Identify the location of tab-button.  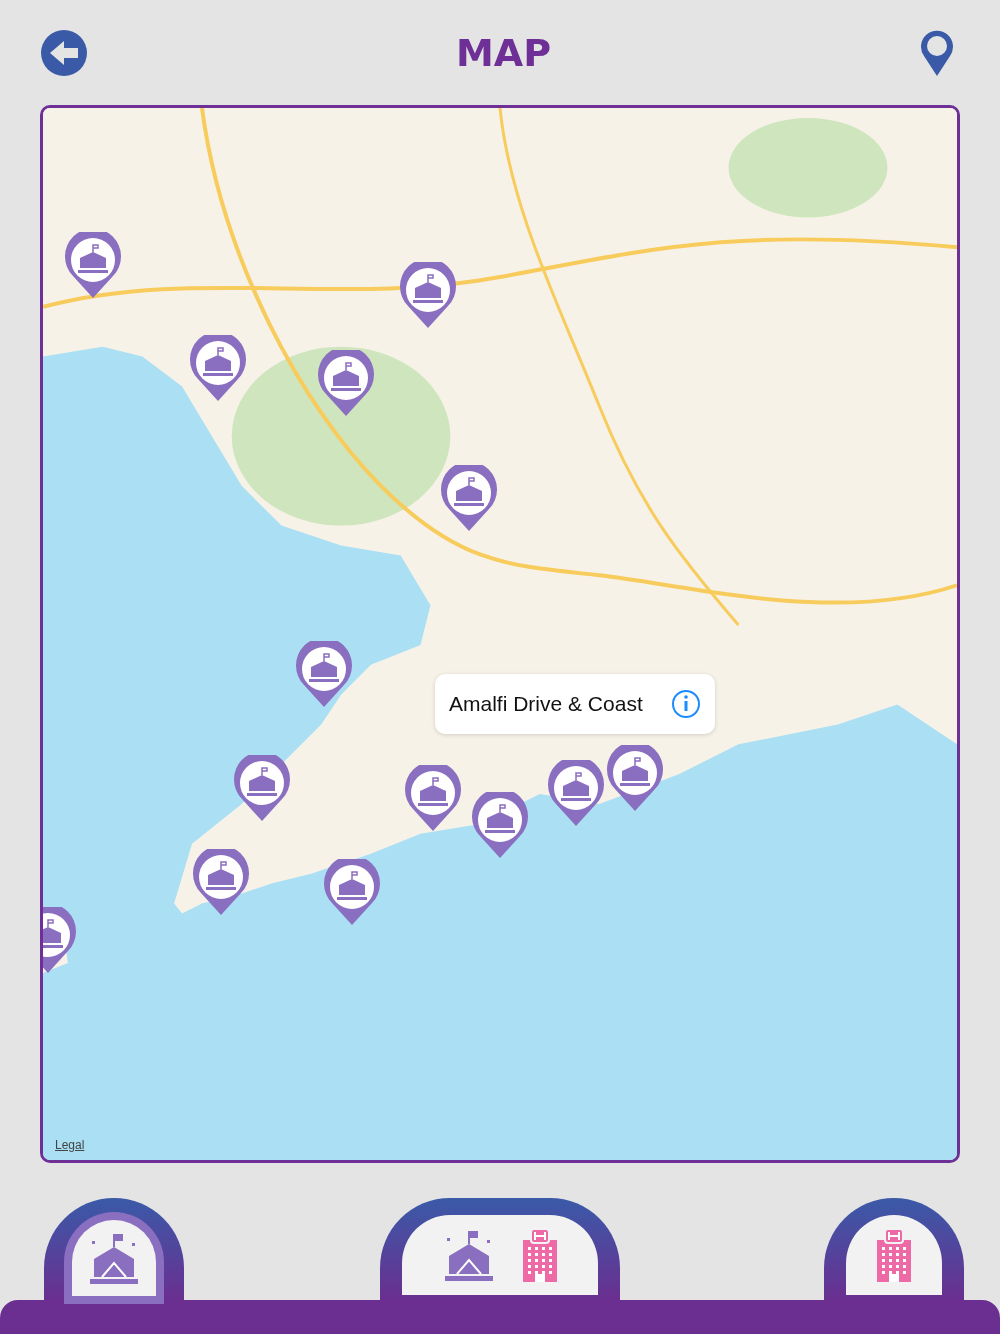
(500, 1249).